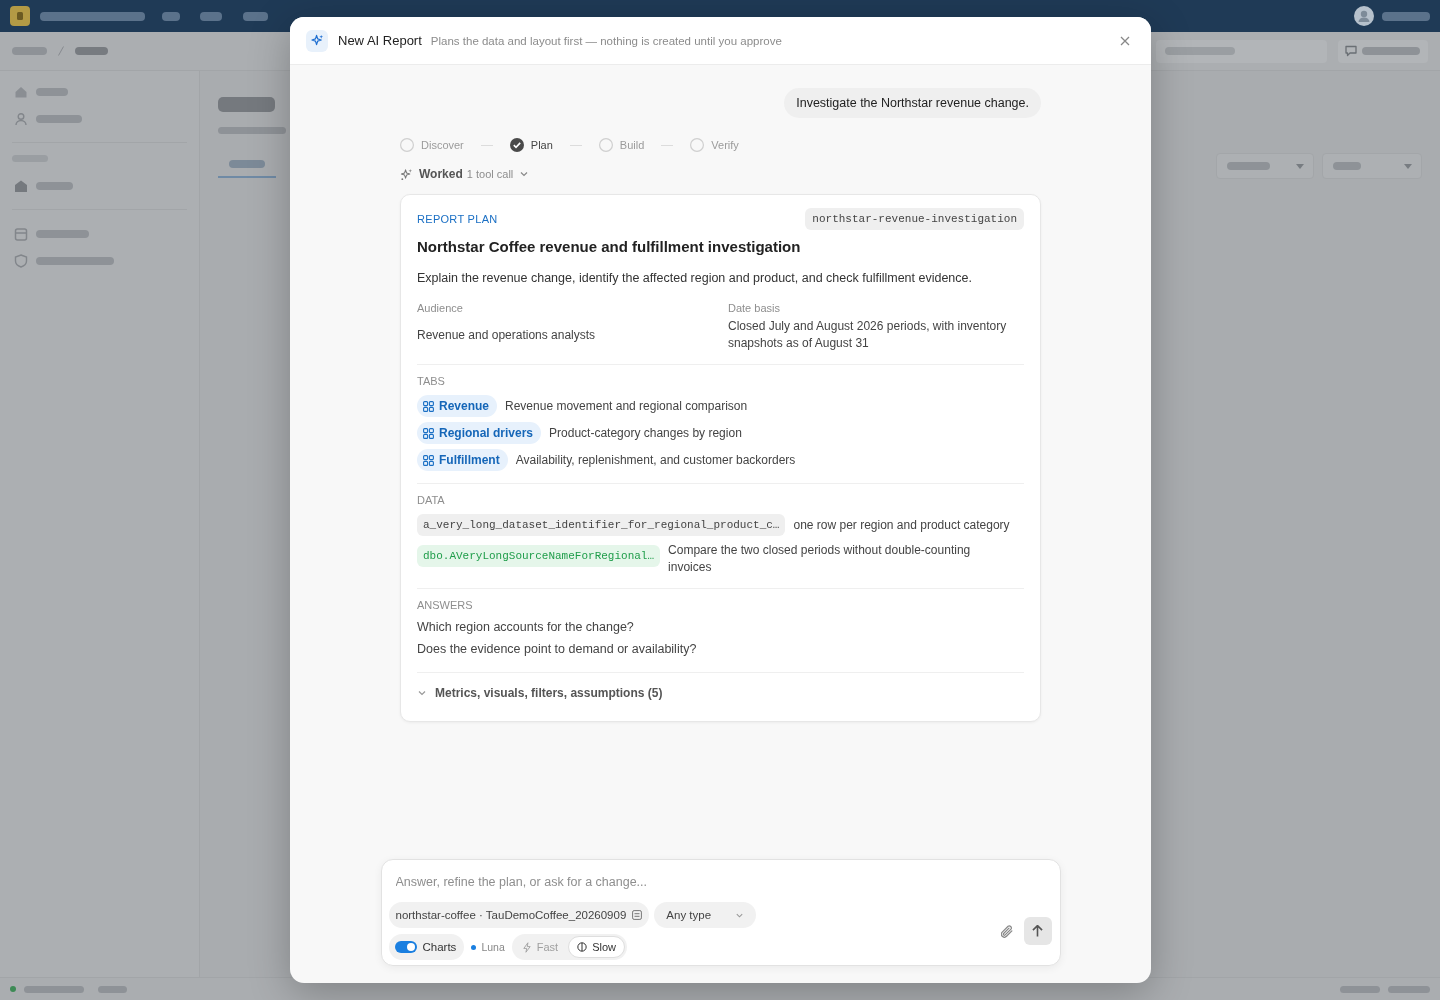 This screenshot has width=1440, height=1000. What do you see at coordinates (557, 649) in the screenshot?
I see `answer-question: Does the evidence point to demand or availability?` at bounding box center [557, 649].